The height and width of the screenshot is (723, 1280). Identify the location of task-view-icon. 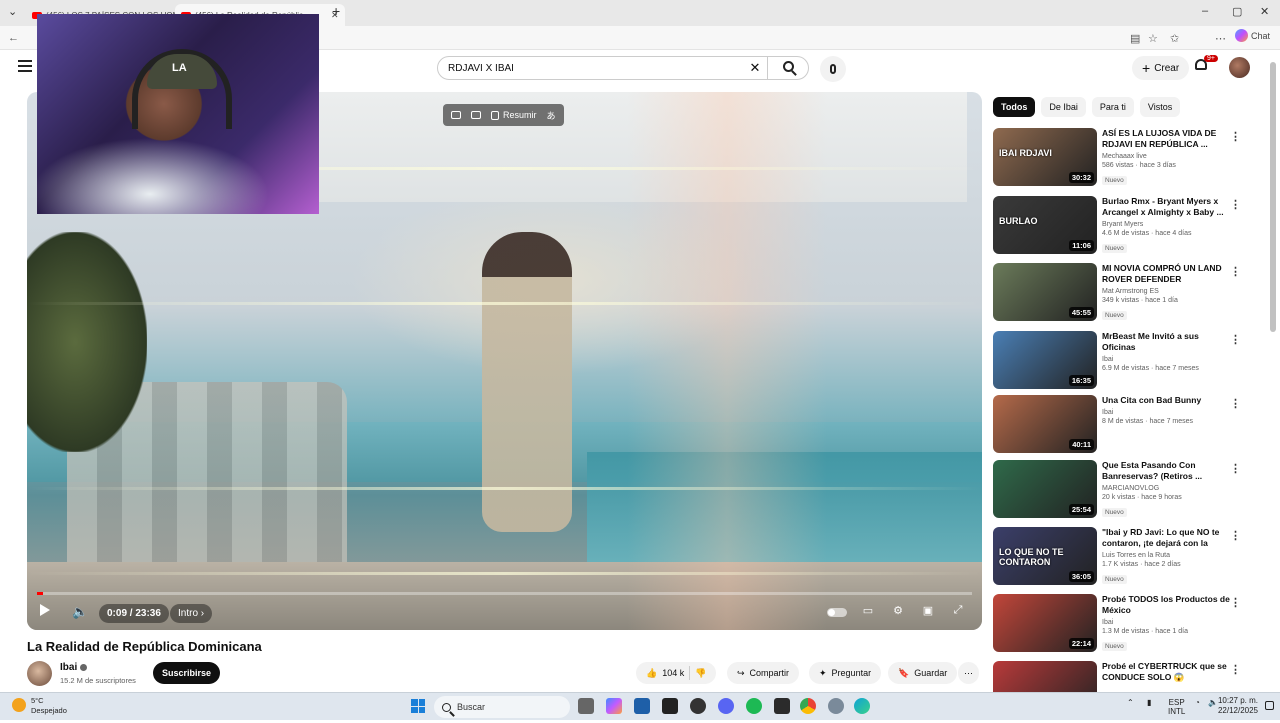
(586, 706).